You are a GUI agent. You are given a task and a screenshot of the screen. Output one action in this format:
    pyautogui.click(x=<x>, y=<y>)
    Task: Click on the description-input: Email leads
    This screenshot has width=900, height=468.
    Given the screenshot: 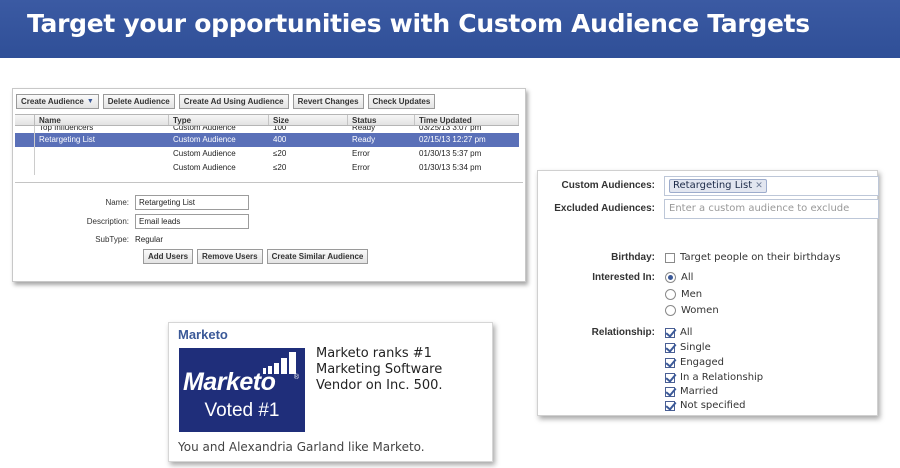 What is the action you would take?
    pyautogui.click(x=192, y=221)
    